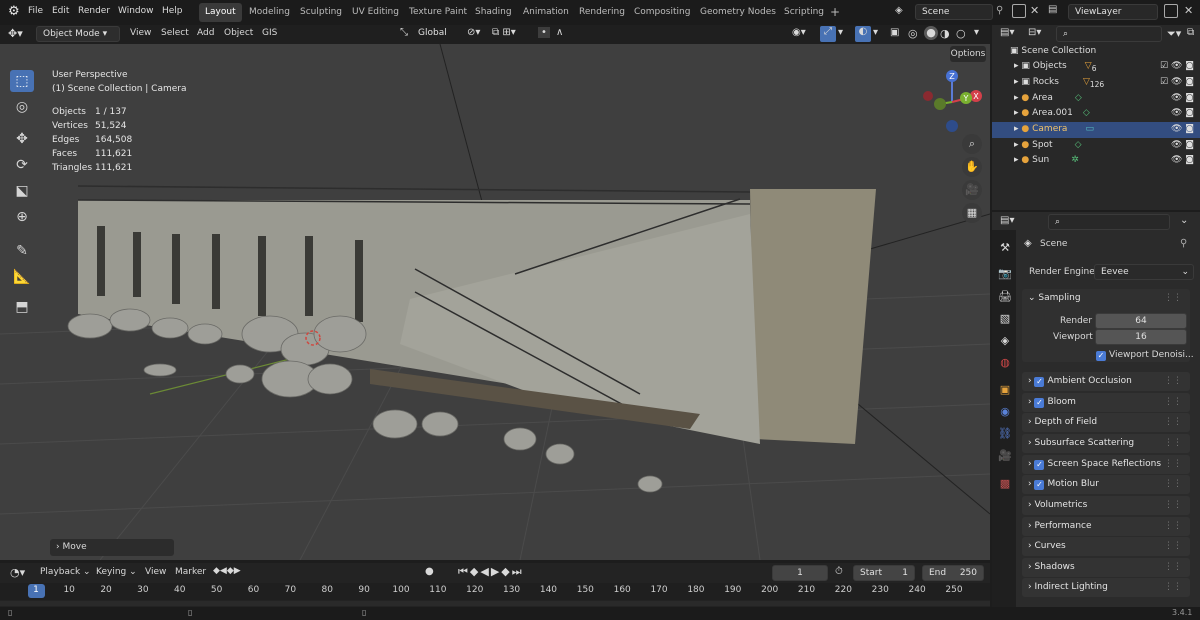 Image resolution: width=1200 pixels, height=620 pixels. I want to click on rotate-tool: ⟳, so click(22, 165).